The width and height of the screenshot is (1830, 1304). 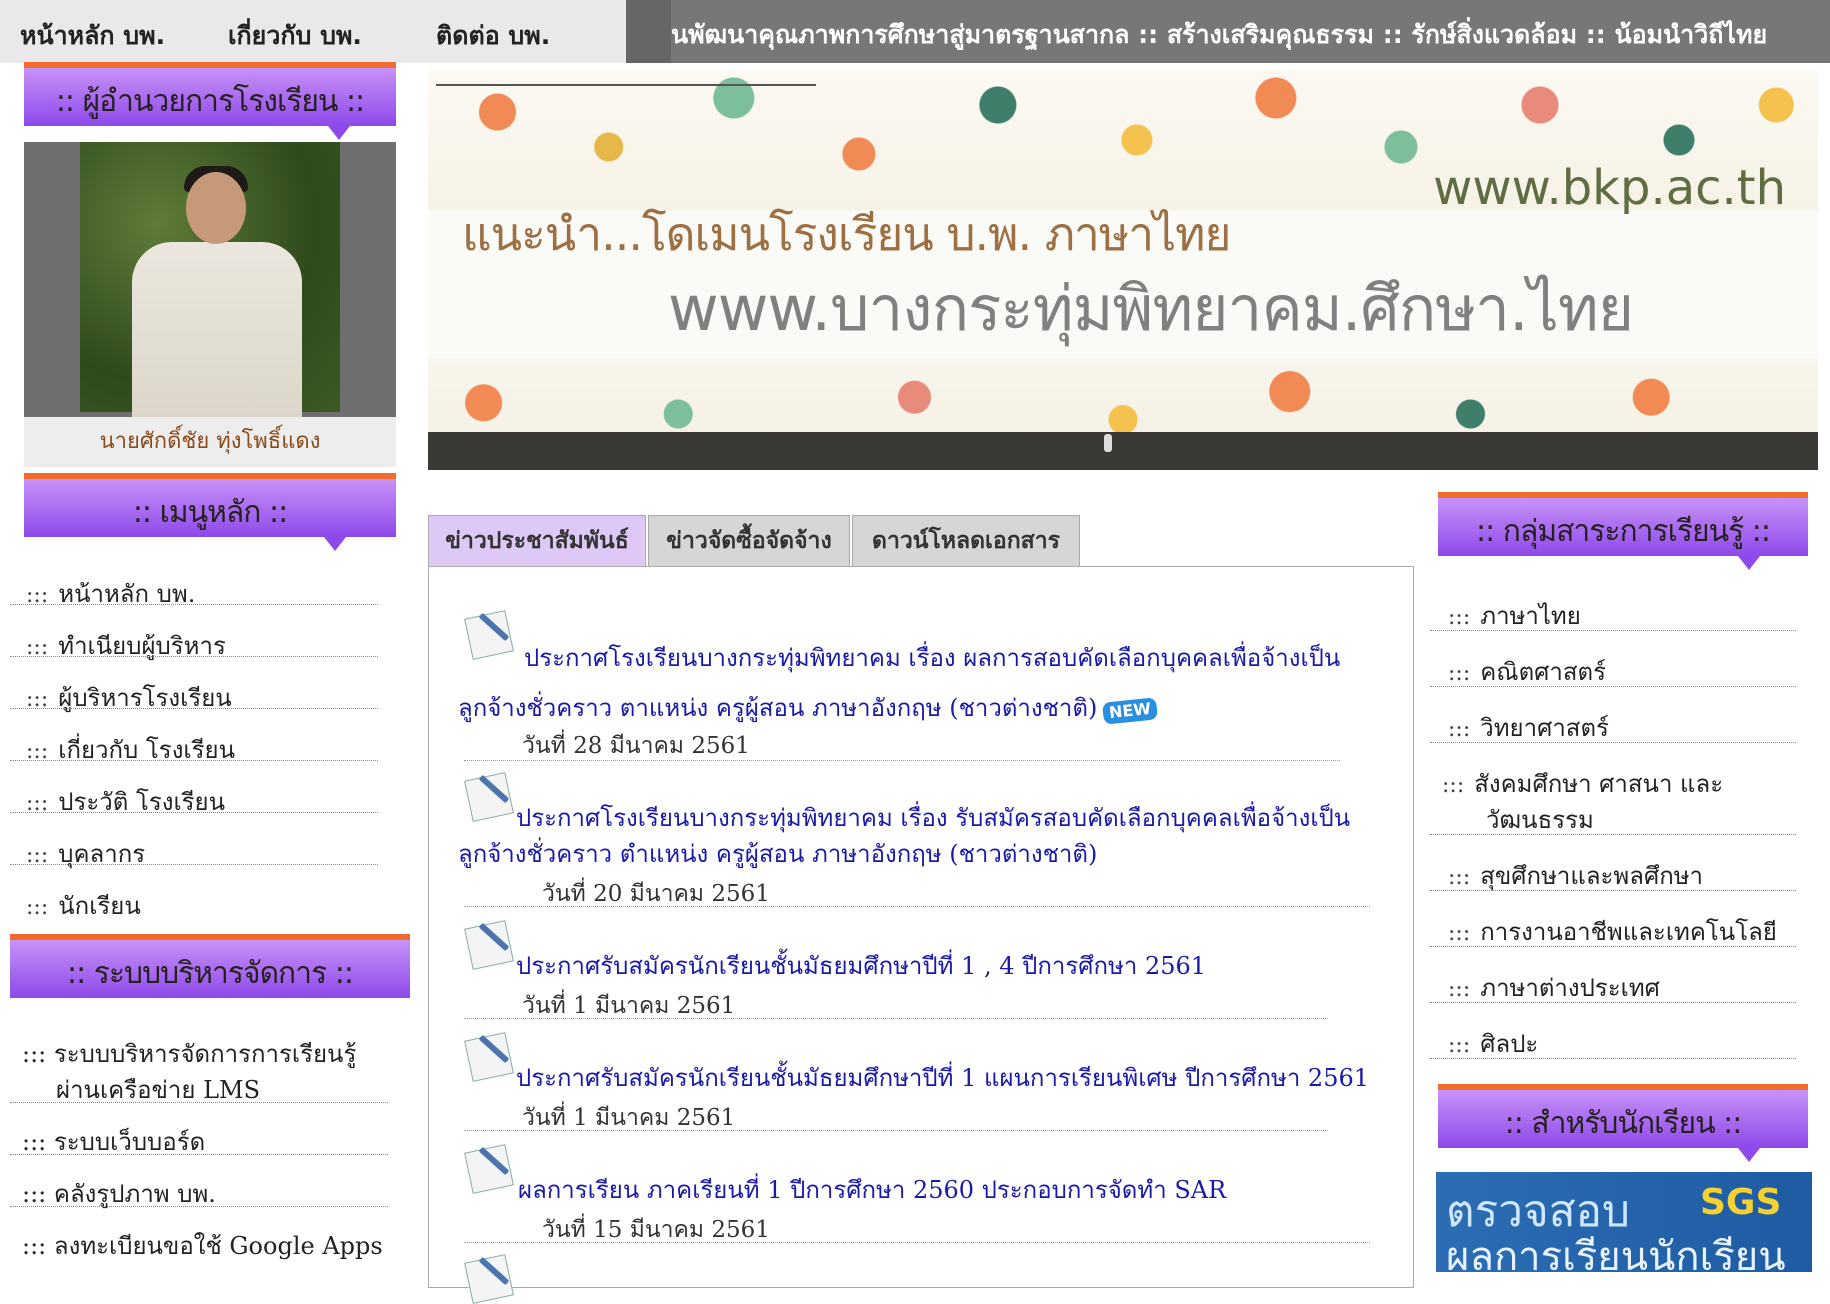 I want to click on admin-menu-item-webboard: ::: ระบบเว็บบอร์ด, so click(x=113, y=1141).